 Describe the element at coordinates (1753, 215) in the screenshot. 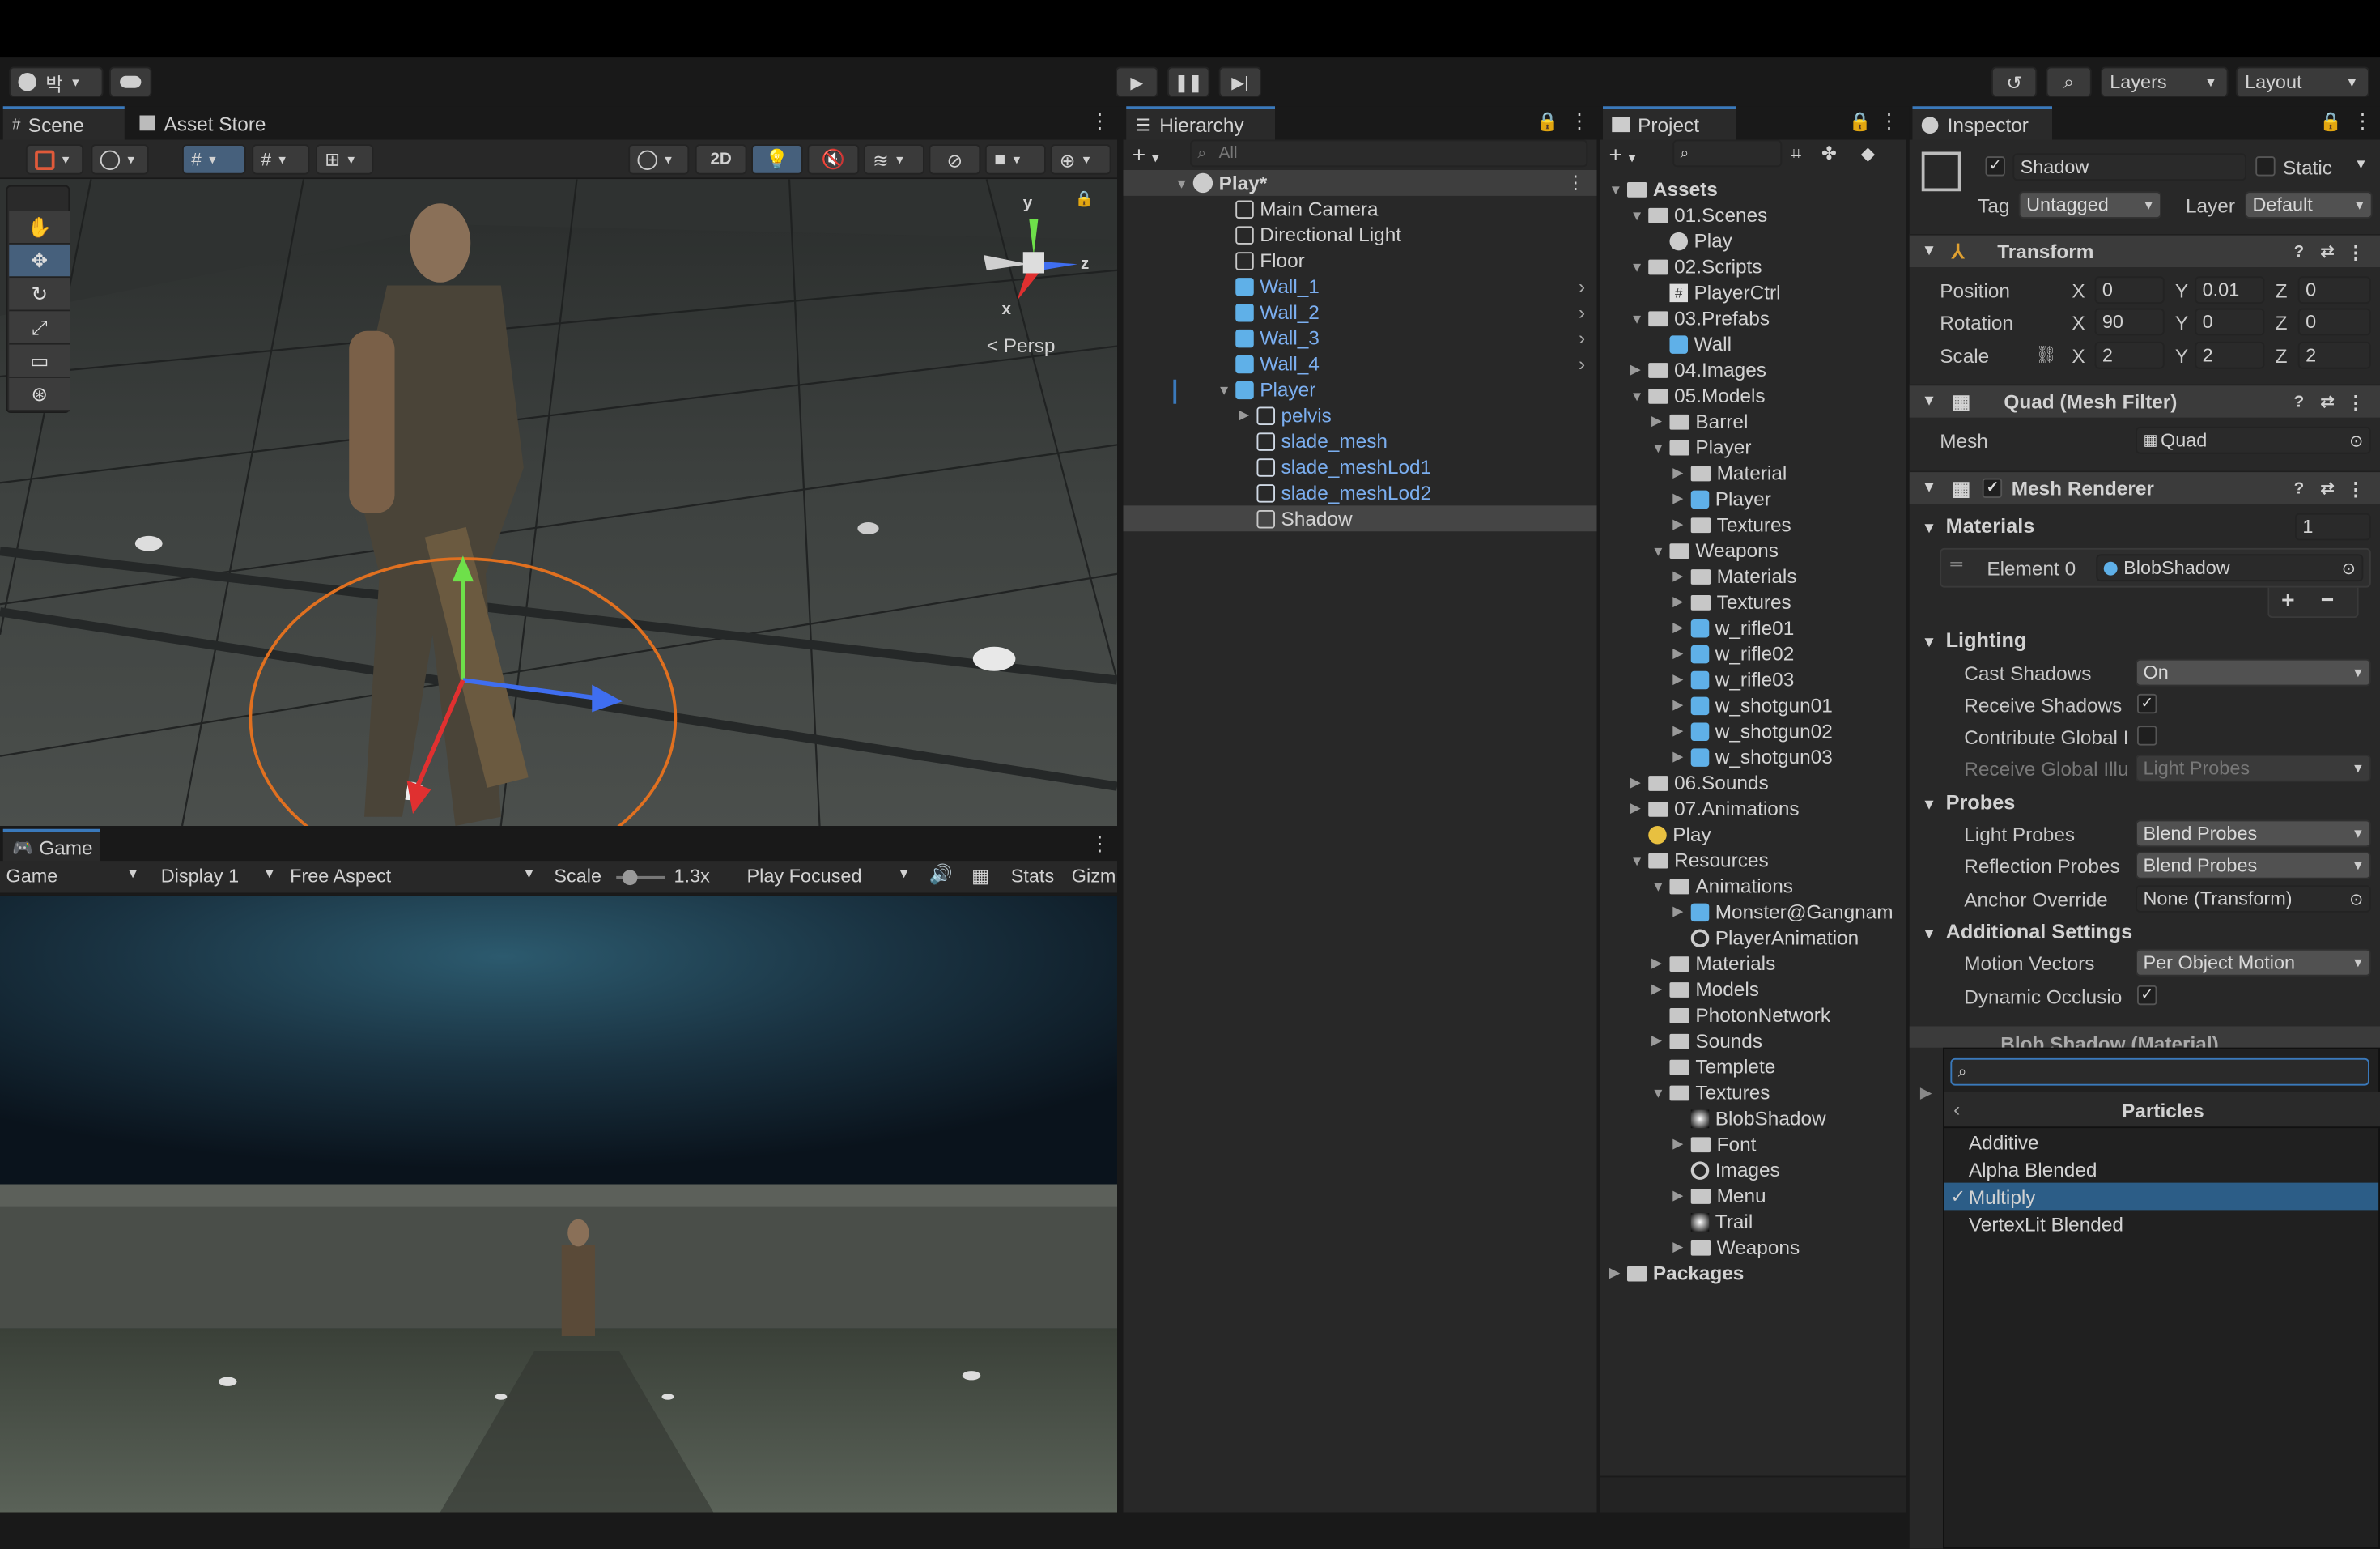

I see `project-item: ▼ 01.Scenes` at that location.